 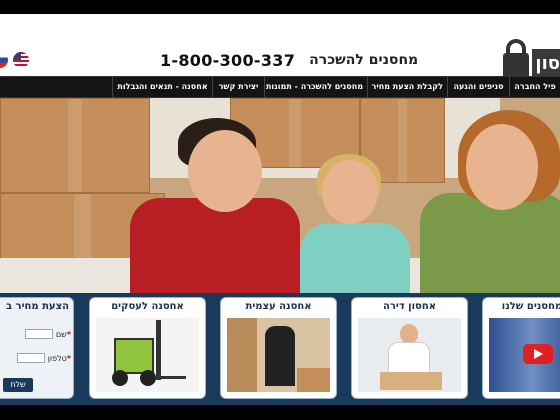 What do you see at coordinates (162, 87) in the screenshot?
I see `nav-item-terms: אחסנה - תנאים והגבלות` at bounding box center [162, 87].